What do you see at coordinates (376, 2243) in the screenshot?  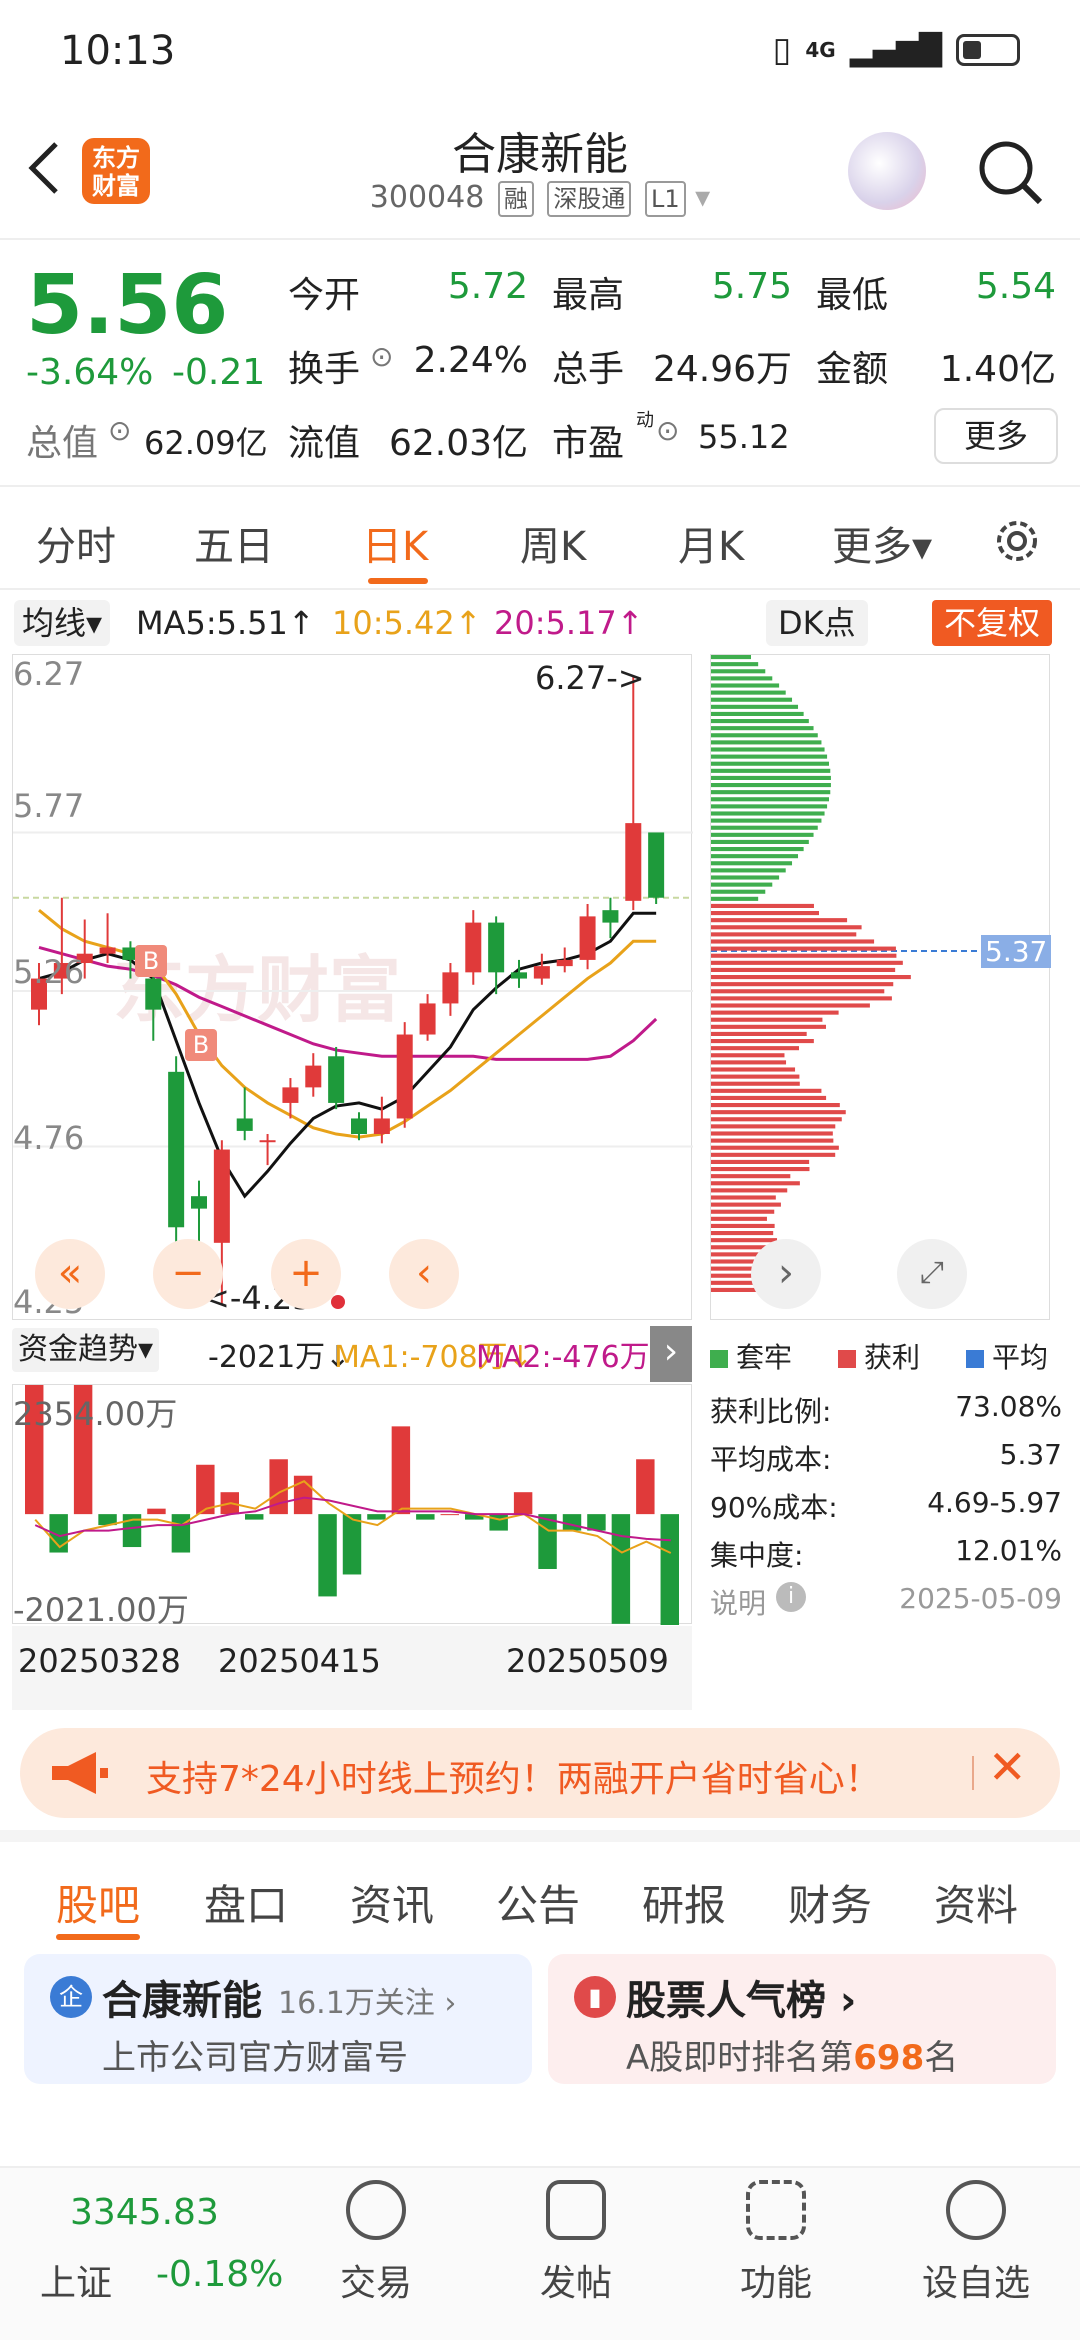 I see `nav-trade: 交易` at bounding box center [376, 2243].